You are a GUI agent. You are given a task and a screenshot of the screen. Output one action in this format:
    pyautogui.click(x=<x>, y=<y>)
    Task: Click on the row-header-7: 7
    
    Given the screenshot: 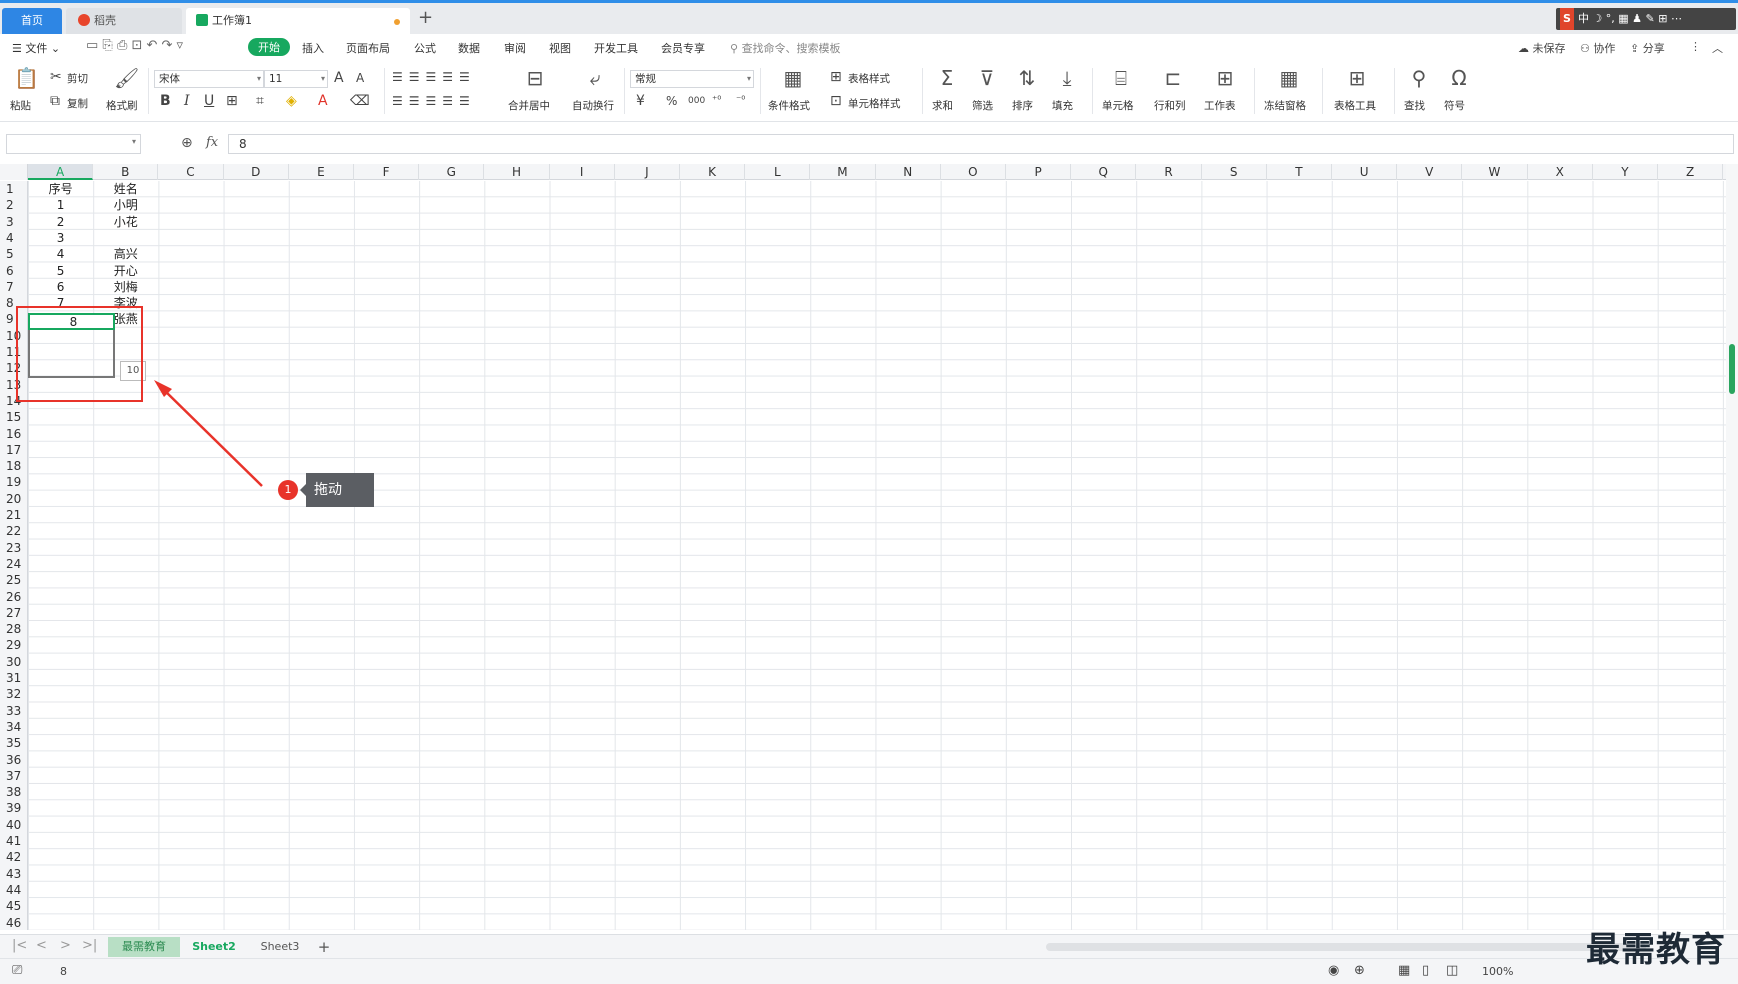 What is the action you would take?
    pyautogui.click(x=14, y=287)
    